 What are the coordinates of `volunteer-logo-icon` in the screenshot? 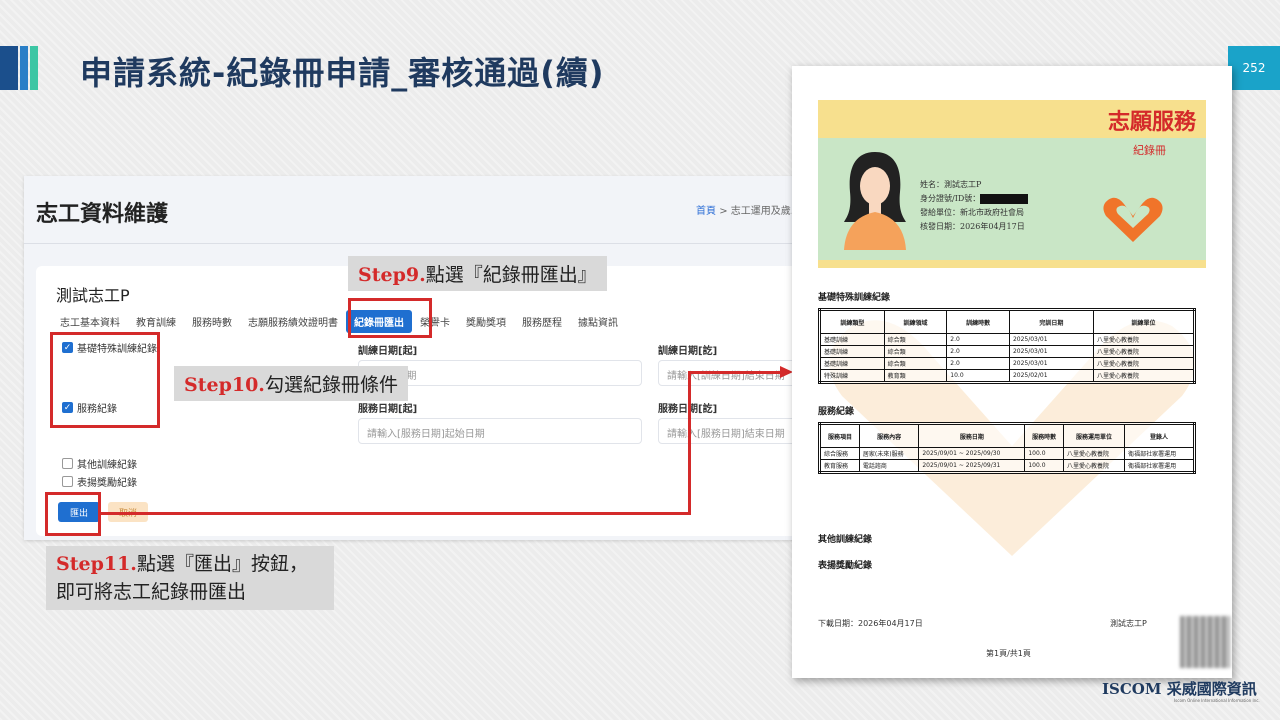 It's located at (1133, 219).